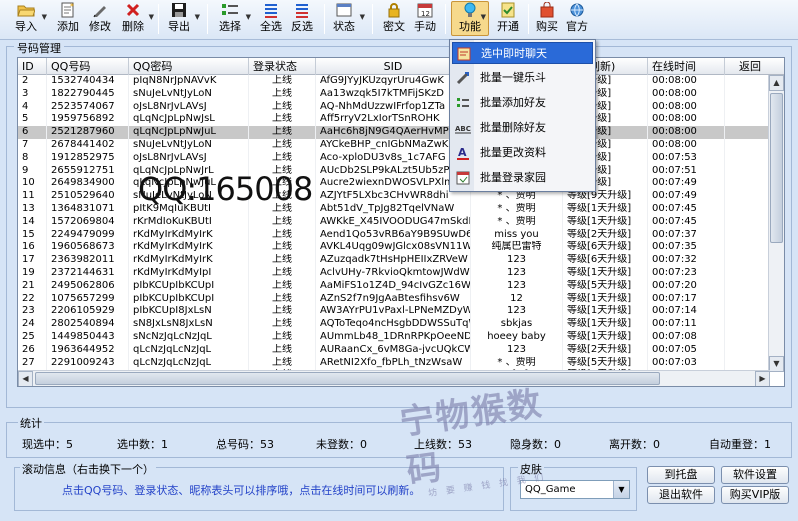  Describe the element at coordinates (88, 94) in the screenshot. I see `cell-qq-number: 1822790445` at that location.